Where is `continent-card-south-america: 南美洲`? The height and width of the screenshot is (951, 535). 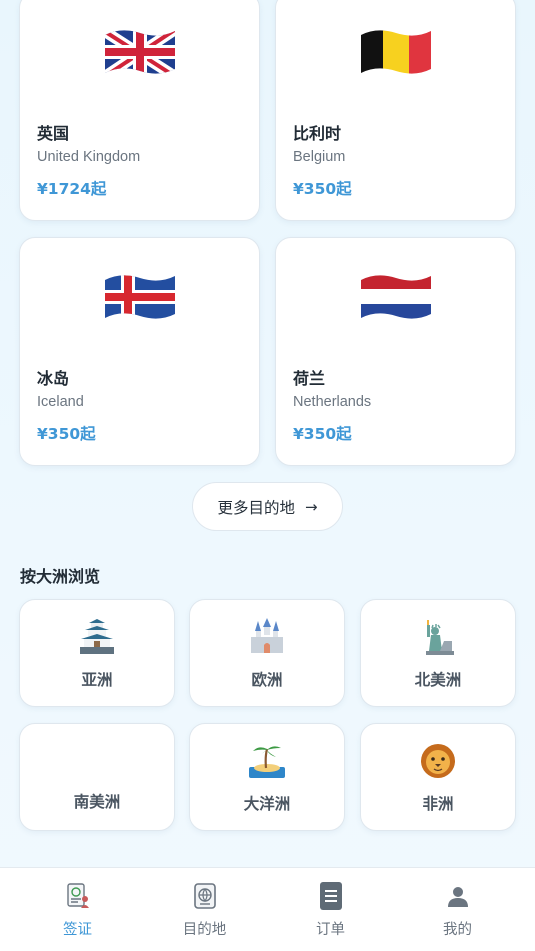
continent-card-south-america: 南美洲 is located at coordinates (97, 777).